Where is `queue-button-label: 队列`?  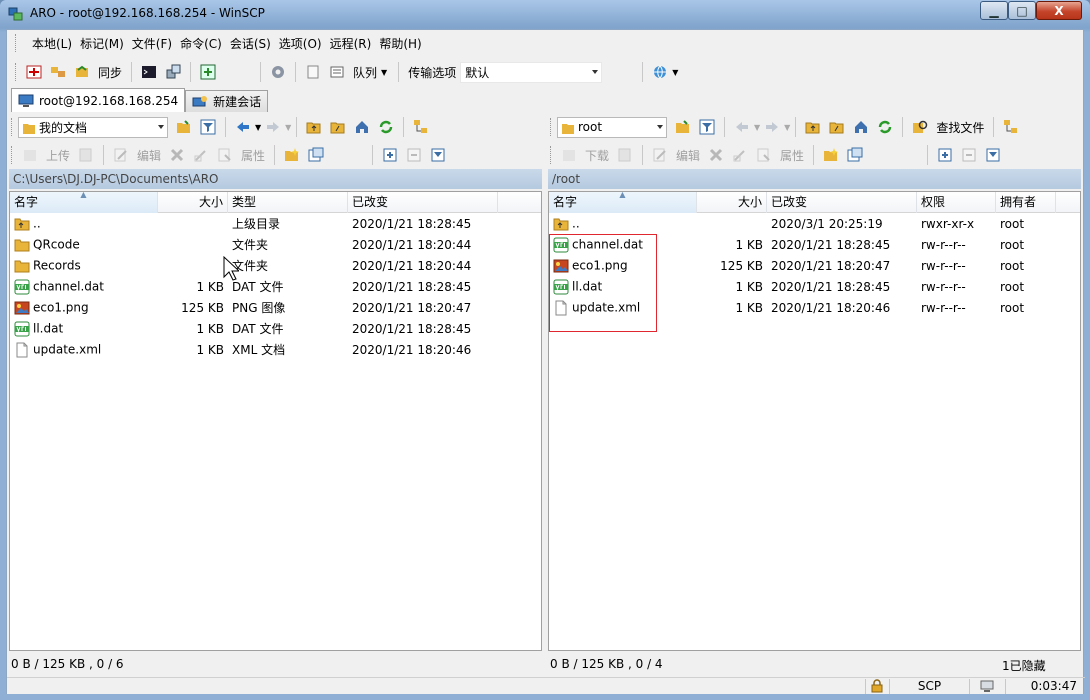
queue-button-label: 队列 is located at coordinates (365, 72).